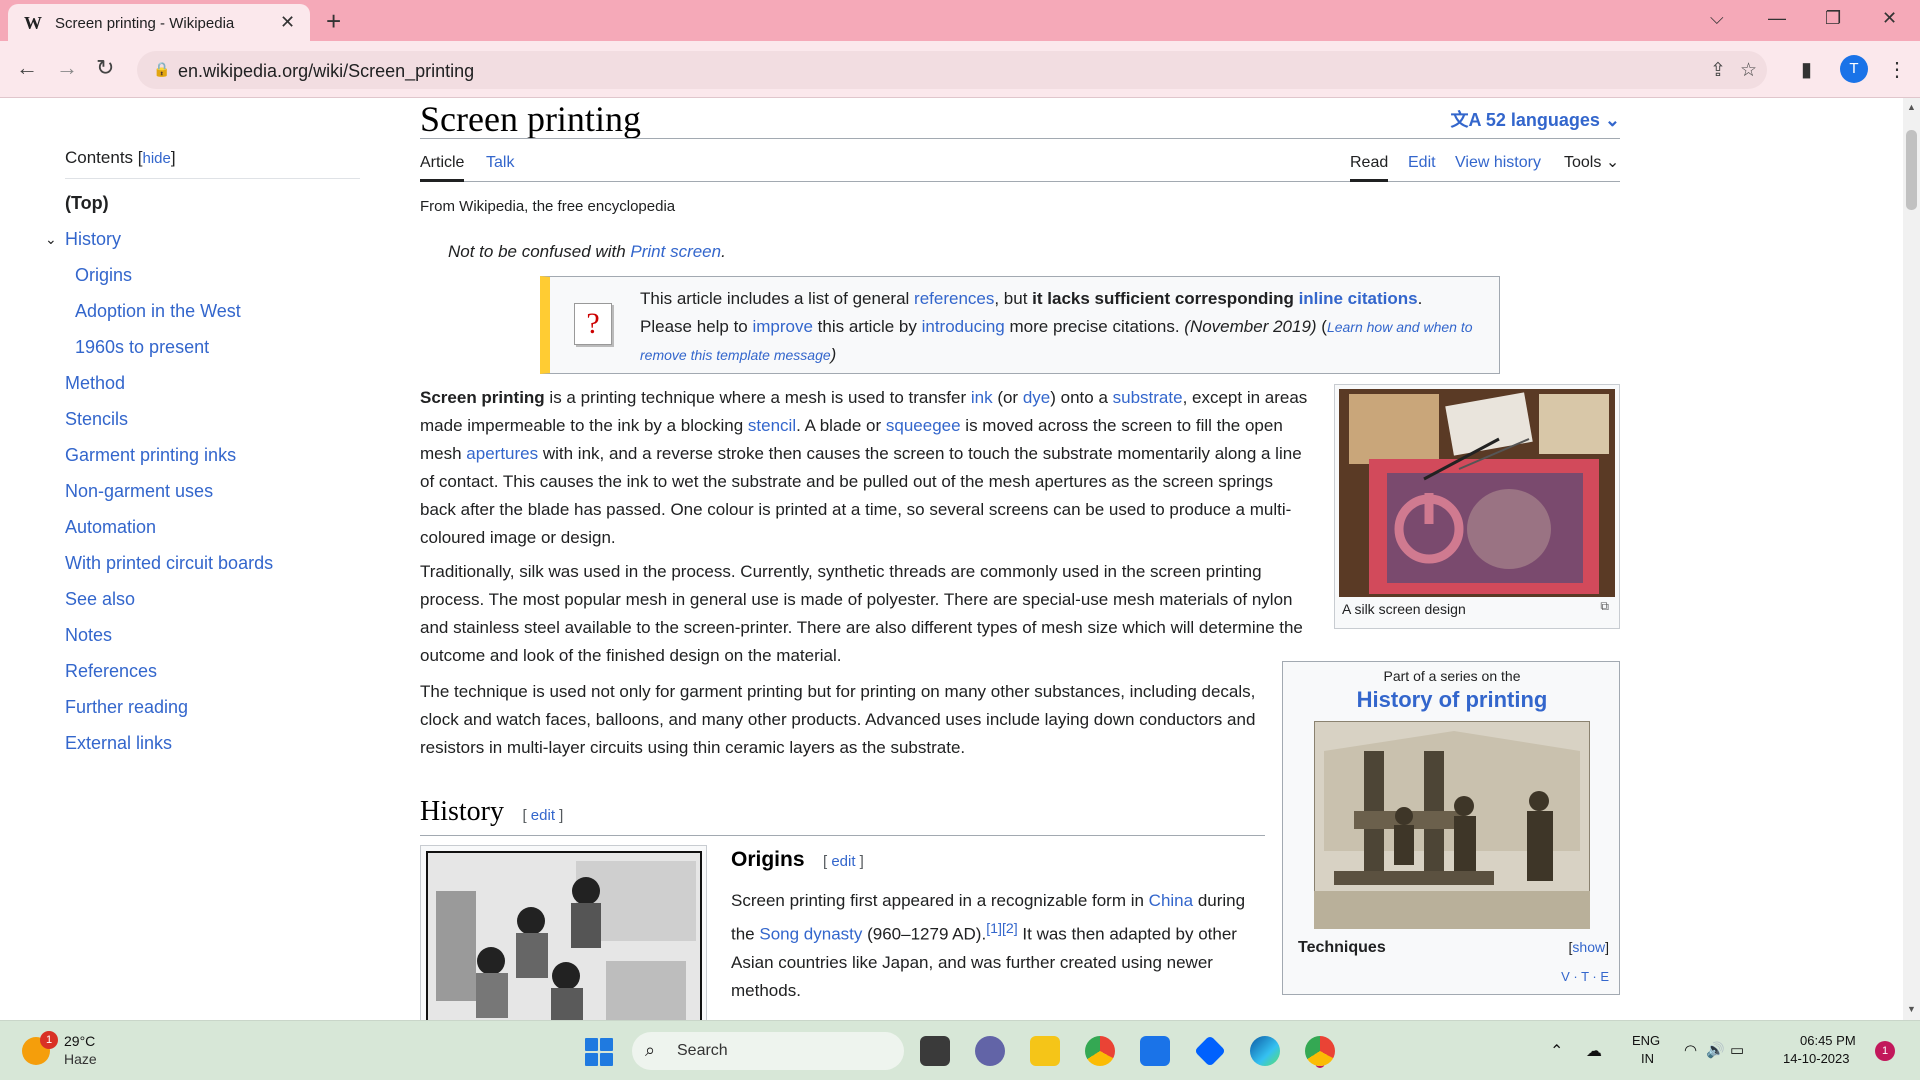  What do you see at coordinates (564, 935) in the screenshot?
I see `workers-photo-image` at bounding box center [564, 935].